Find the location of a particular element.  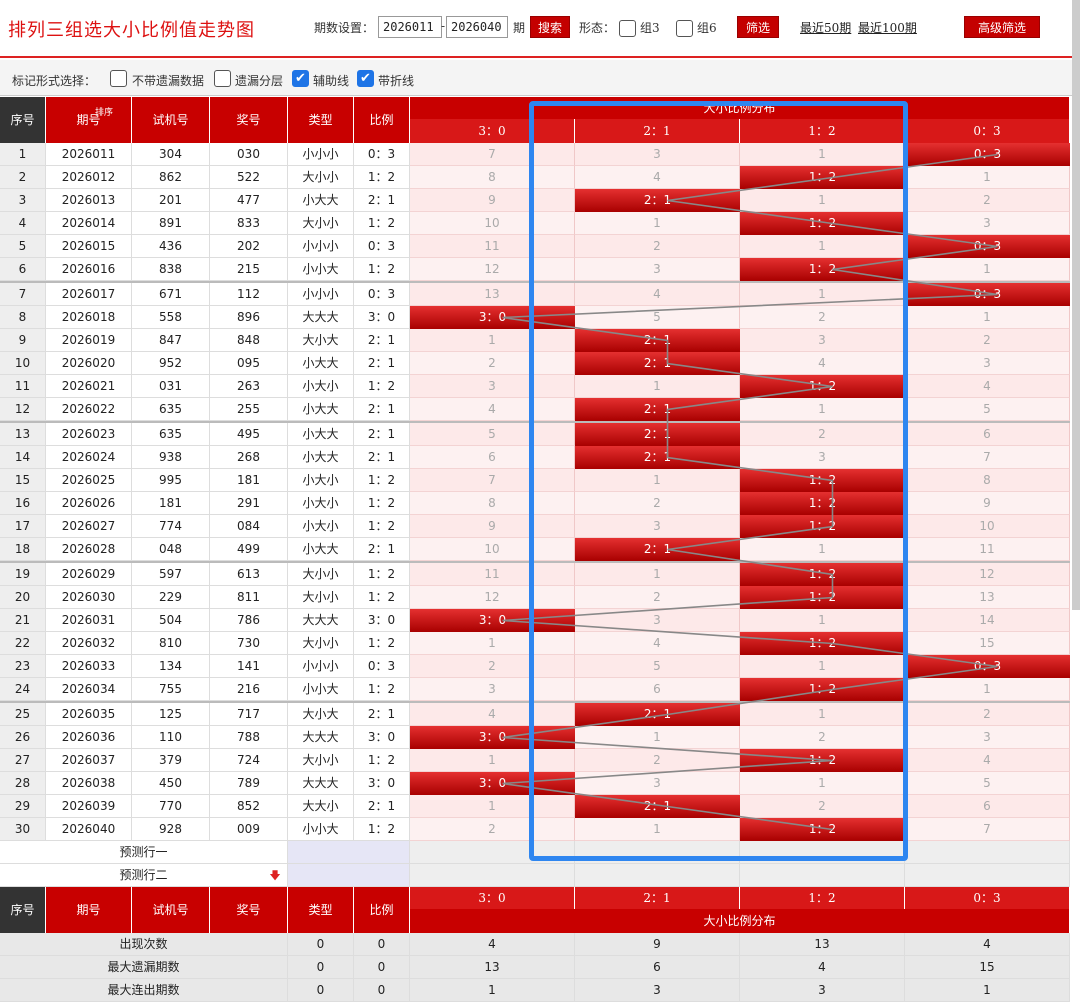

row-period-cell: 2026029 is located at coordinates (89, 574).